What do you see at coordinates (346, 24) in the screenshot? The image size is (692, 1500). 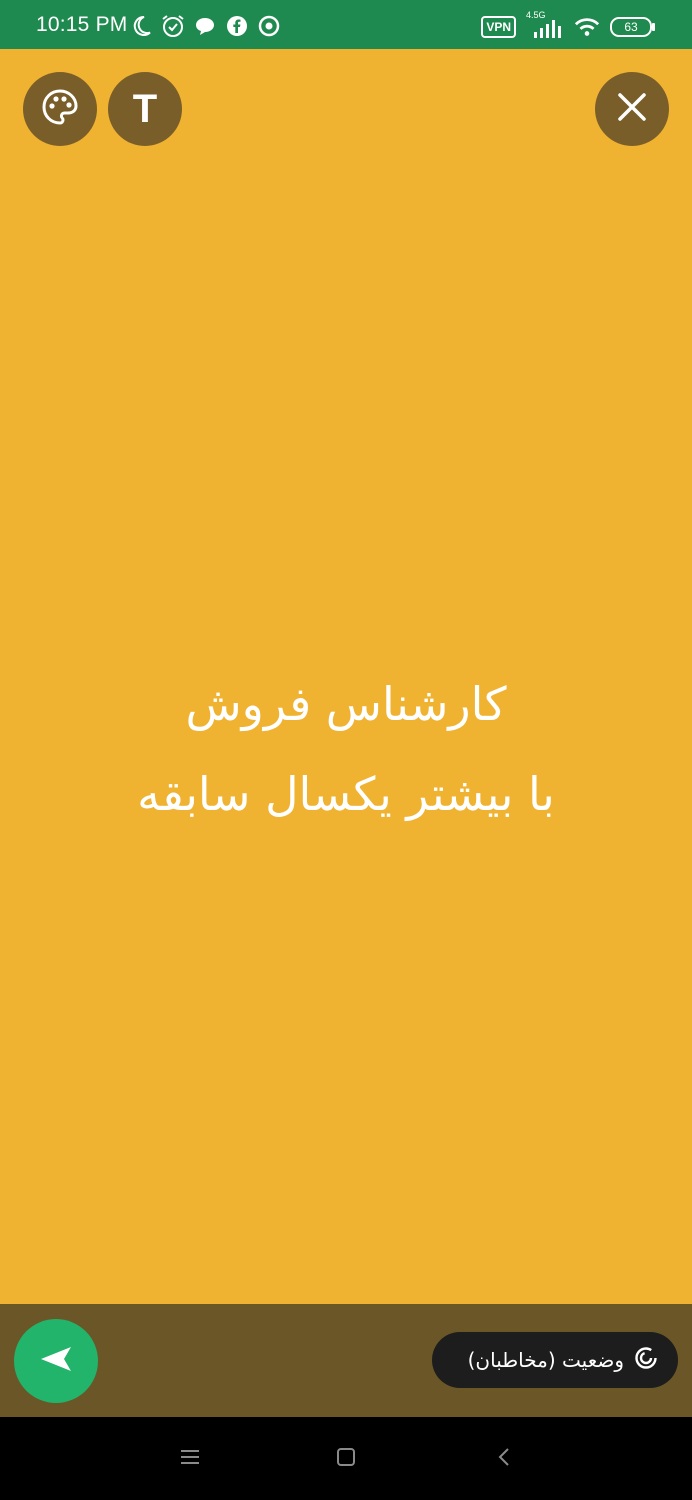 I see `status-bar: 10:15 PM VPN 4.5G 63` at bounding box center [346, 24].